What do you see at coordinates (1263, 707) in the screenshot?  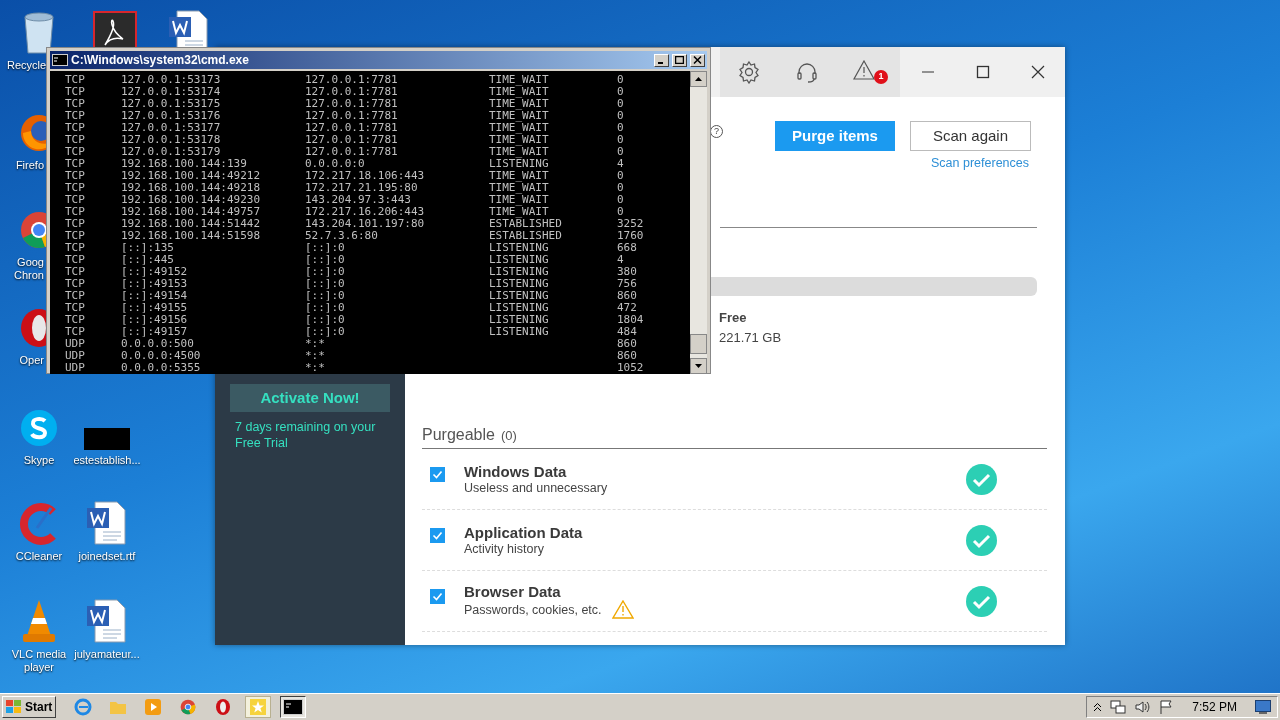 I see `show-desktop-icon` at bounding box center [1263, 707].